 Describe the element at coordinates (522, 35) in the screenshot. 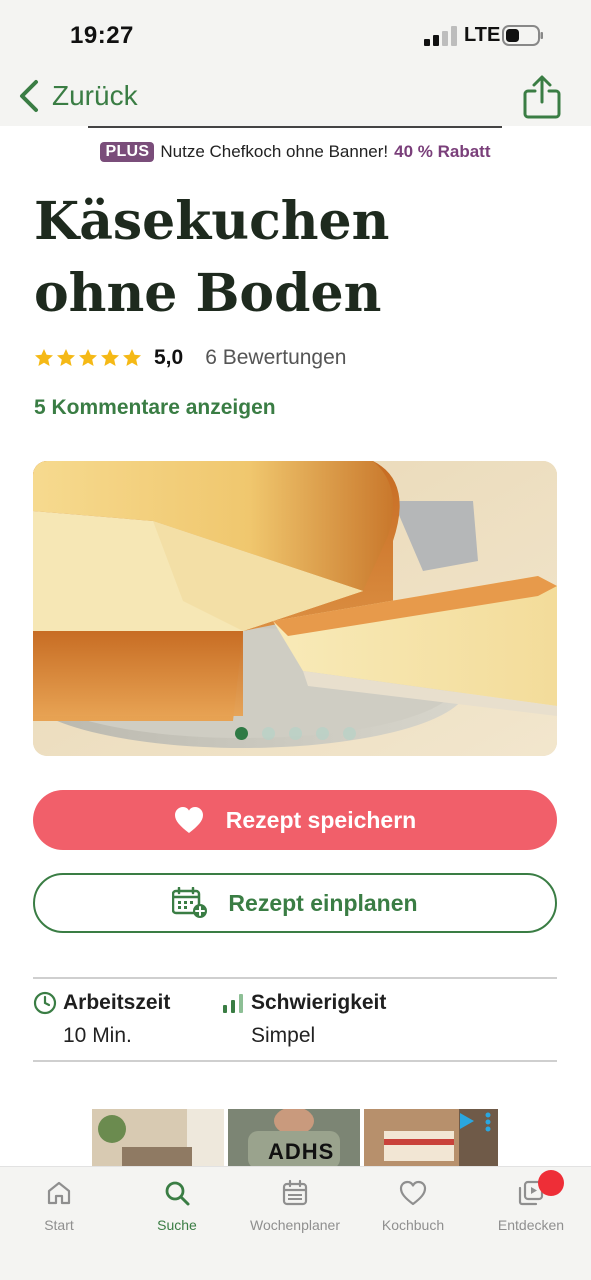

I see `battery-icon` at that location.